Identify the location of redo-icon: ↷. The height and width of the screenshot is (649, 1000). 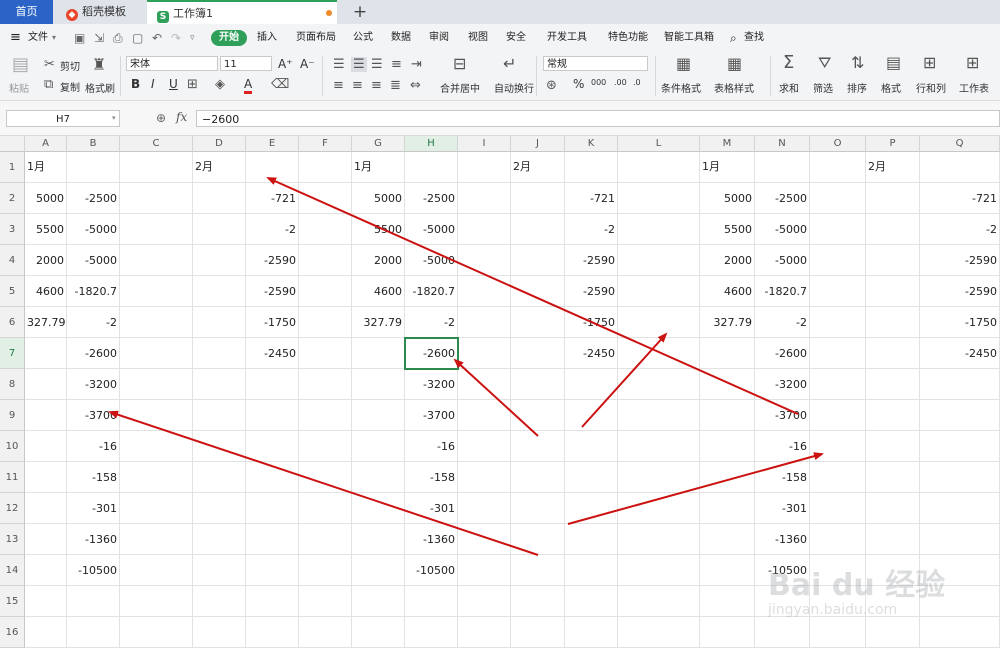
(176, 38).